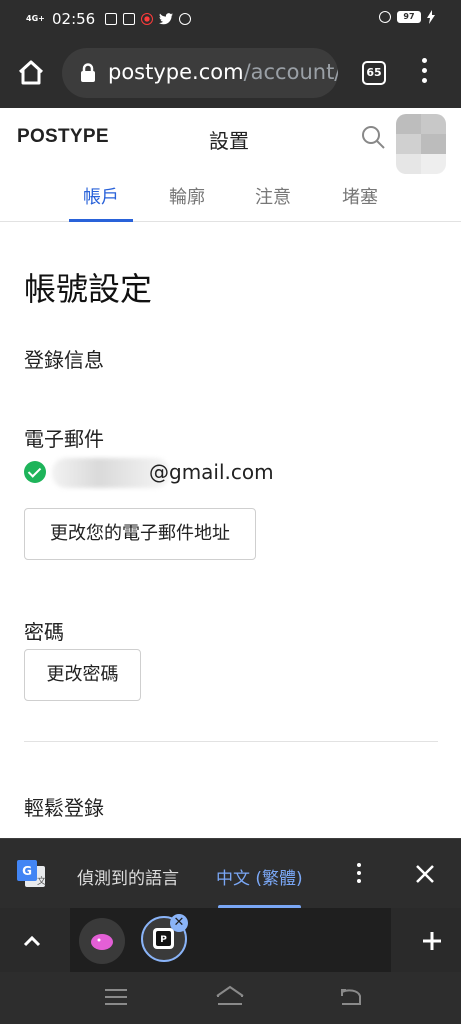 This screenshot has width=461, height=1024. Describe the element at coordinates (44, 632) in the screenshot. I see `password-label: 密碼` at that location.